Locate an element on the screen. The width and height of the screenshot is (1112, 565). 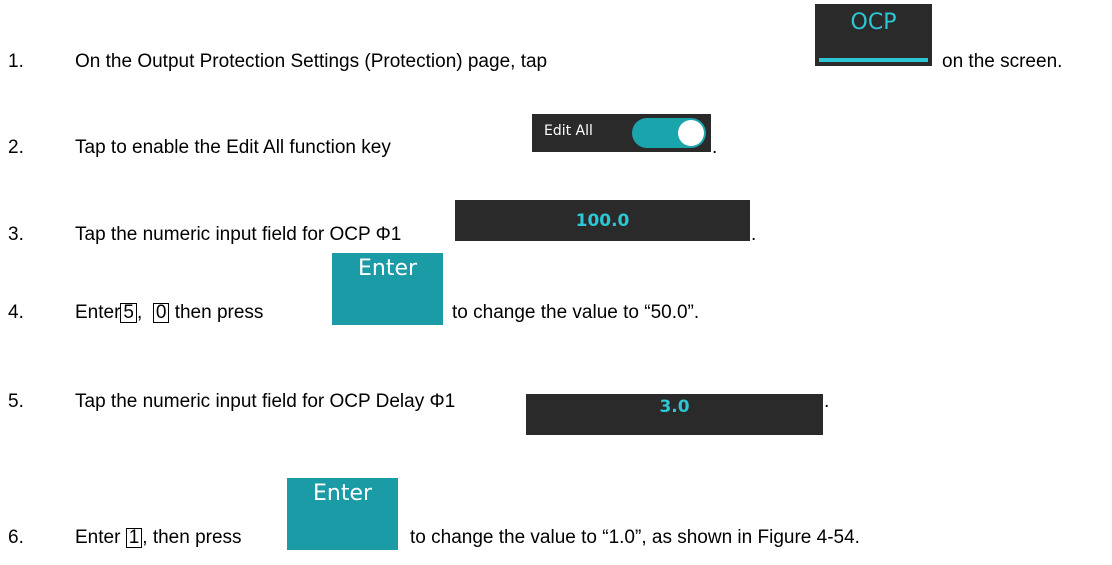
toggle-knob is located at coordinates (691, 133).